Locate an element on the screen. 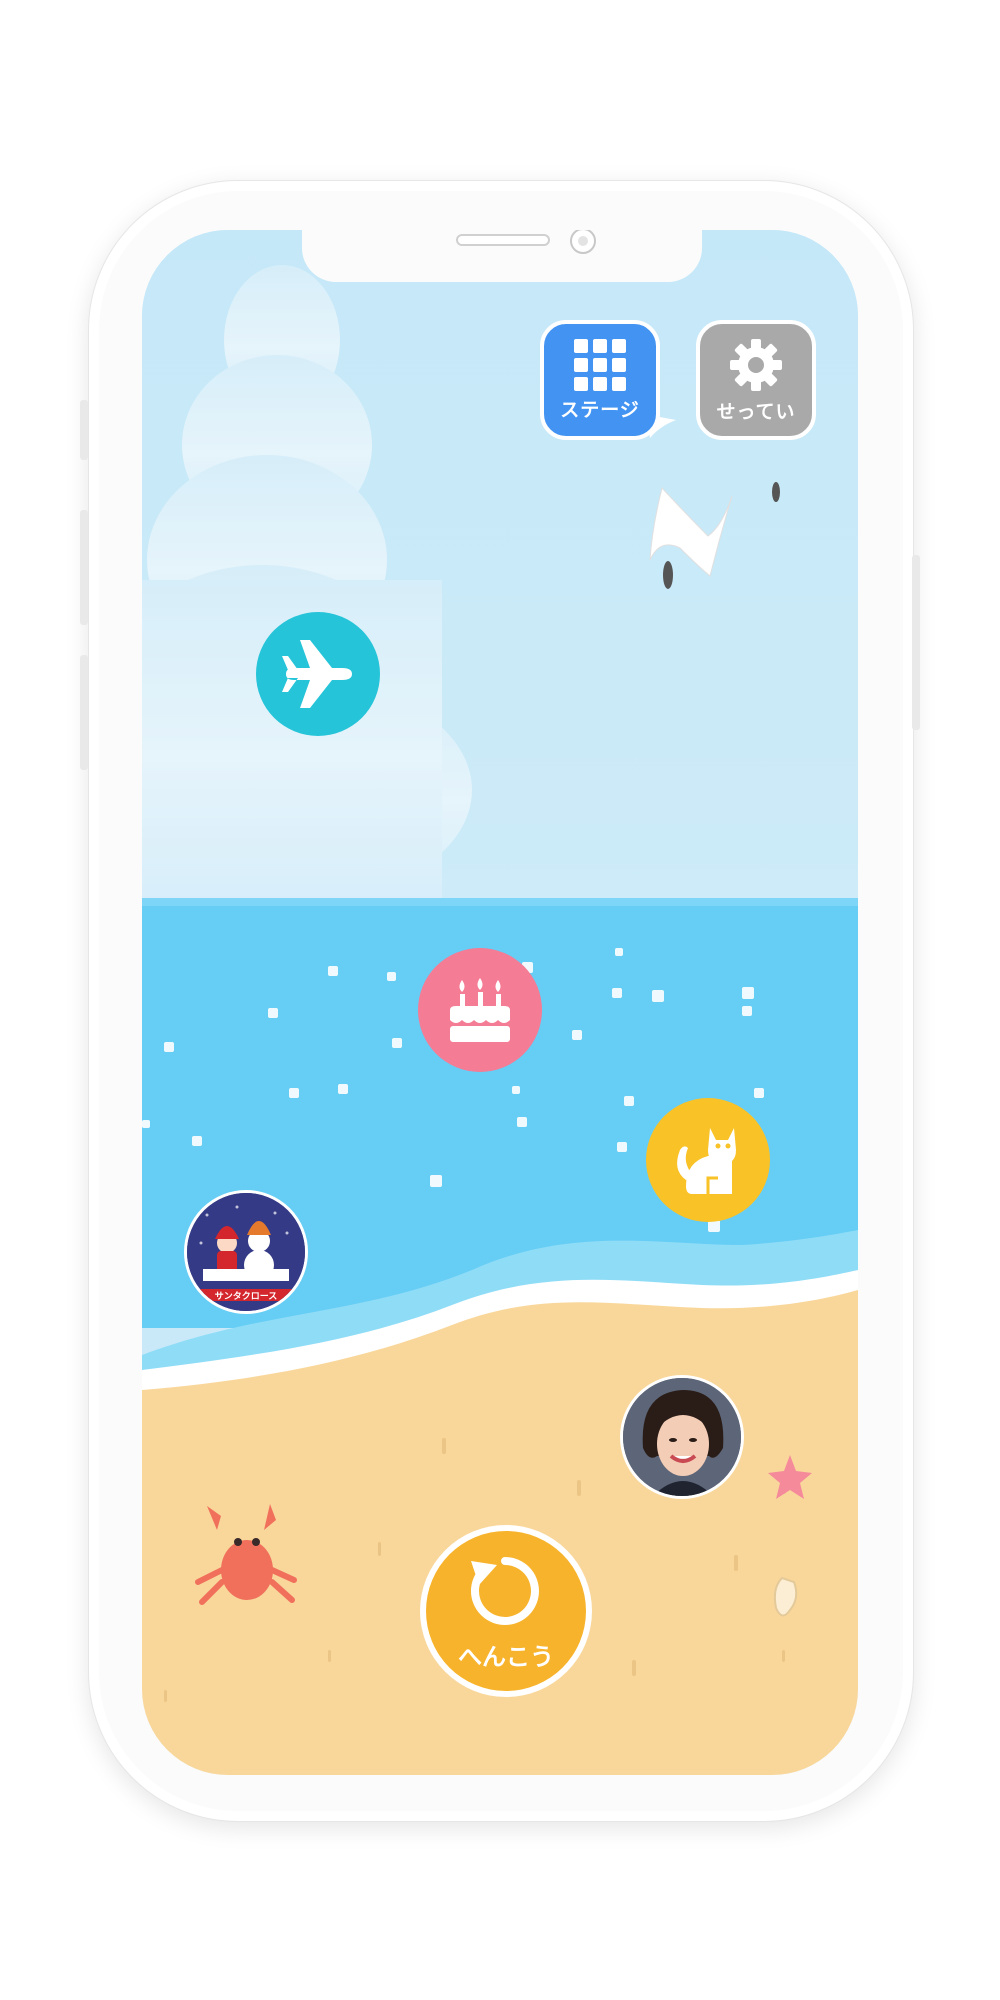 The width and height of the screenshot is (1000, 2000). santa-claus-thumbnail: サンタクロース is located at coordinates (246, 1252).